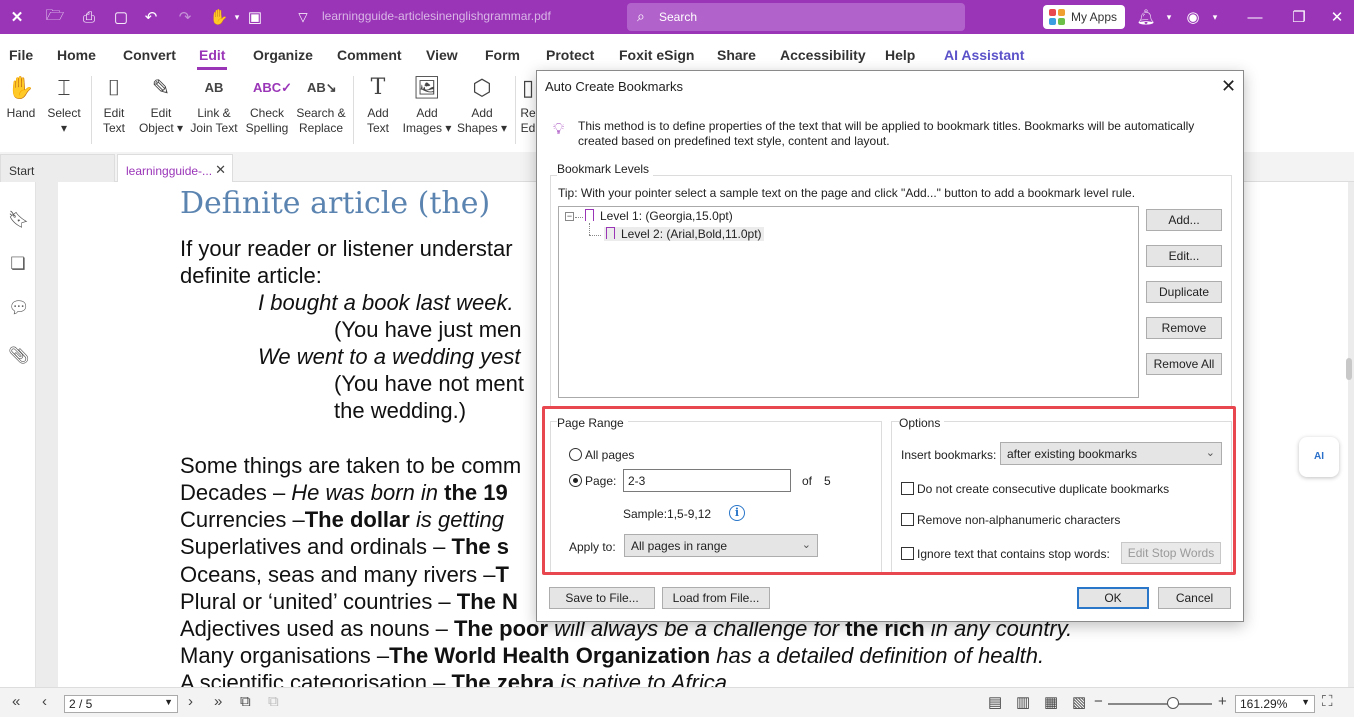 Image resolution: width=1354 pixels, height=717 pixels. Describe the element at coordinates (378, 105) in the screenshot. I see `add-text-button: T Add Text` at that location.